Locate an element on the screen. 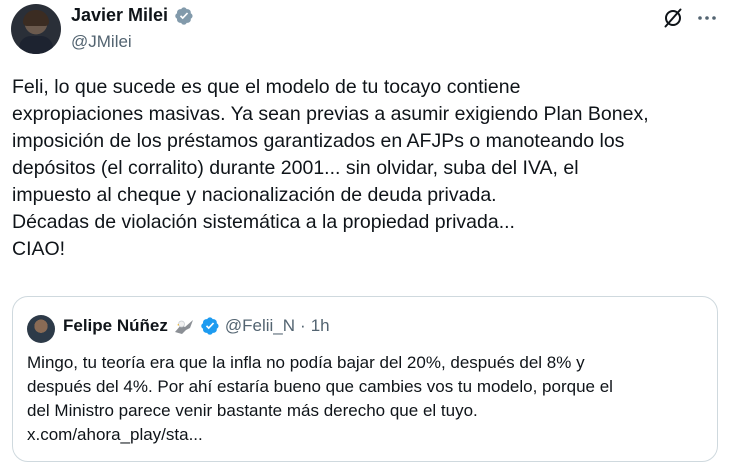 This screenshot has height=468, width=732. quoted-timestamp: 1h is located at coordinates (320, 326).